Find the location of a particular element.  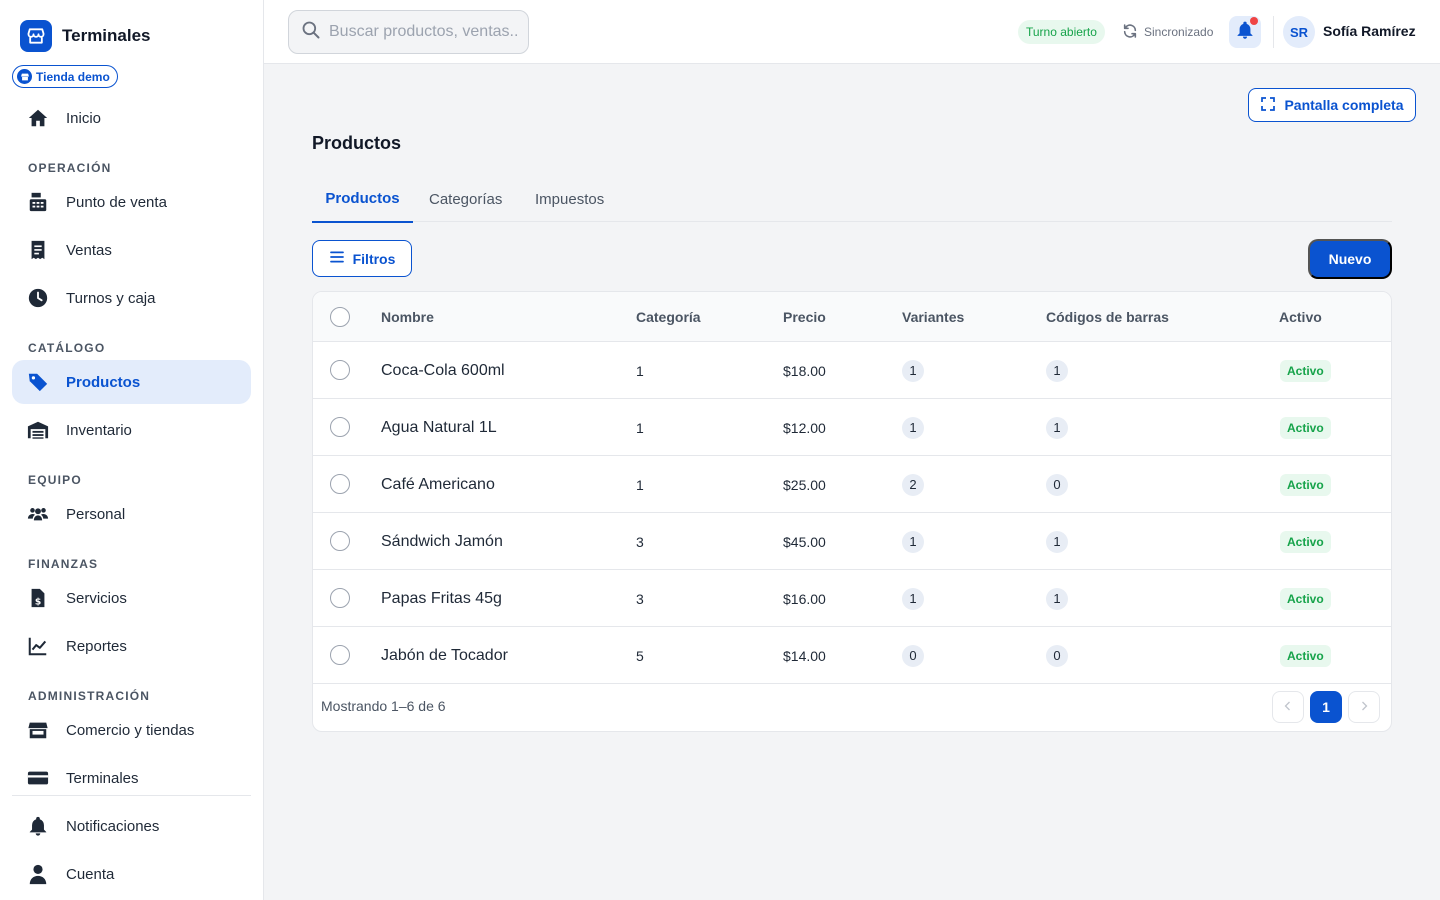

table-row: Papas Fritas 45g 3 $16.00 1 1 Activo is located at coordinates (852, 598).